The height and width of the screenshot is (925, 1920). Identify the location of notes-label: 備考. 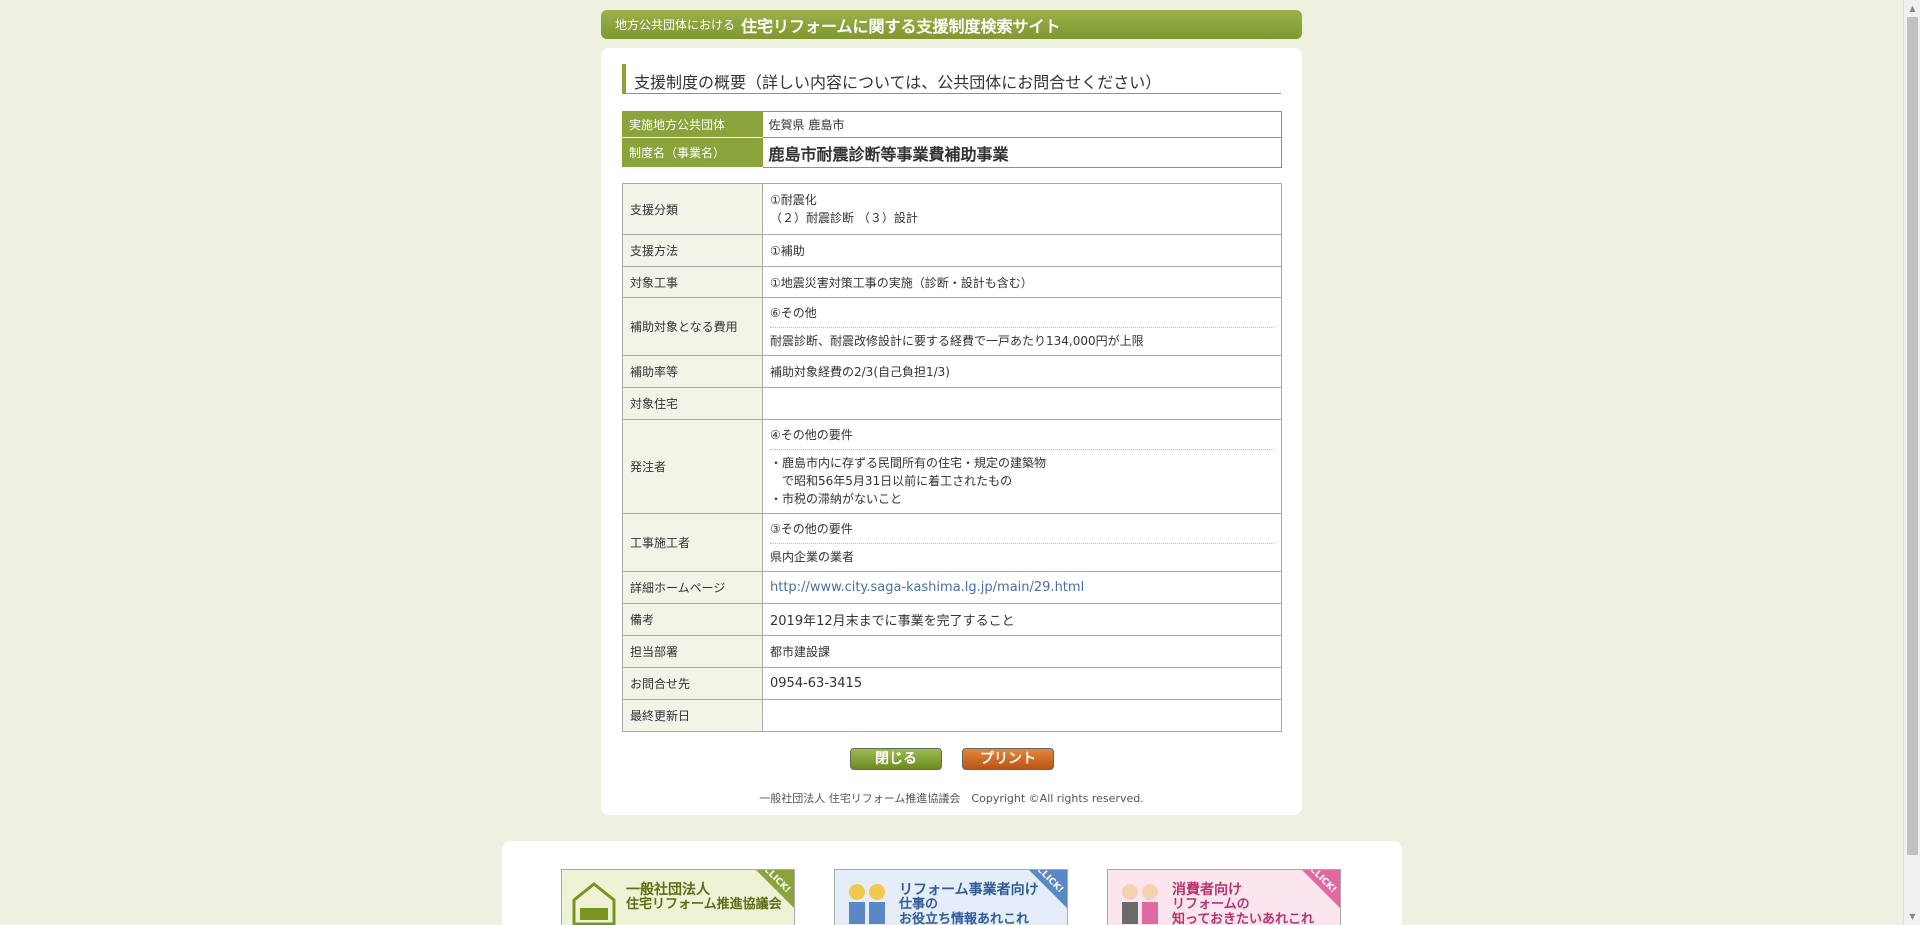
(692, 619).